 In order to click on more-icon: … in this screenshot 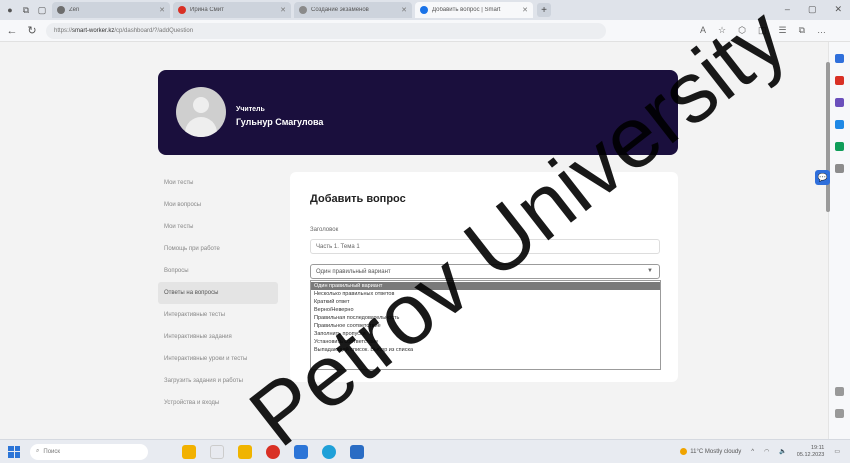, I will do `click(821, 30)`.